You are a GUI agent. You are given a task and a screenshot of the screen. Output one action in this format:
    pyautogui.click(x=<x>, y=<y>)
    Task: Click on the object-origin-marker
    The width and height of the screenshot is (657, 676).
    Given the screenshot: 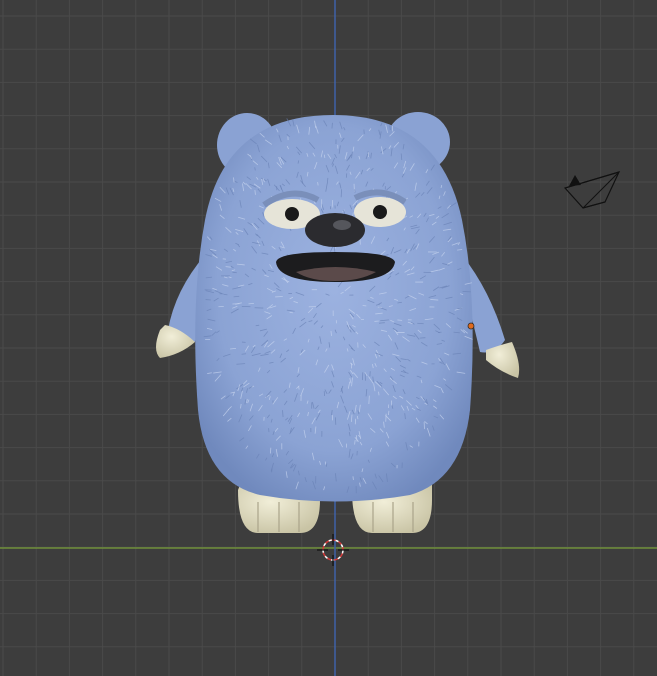 What is the action you would take?
    pyautogui.click(x=471, y=326)
    